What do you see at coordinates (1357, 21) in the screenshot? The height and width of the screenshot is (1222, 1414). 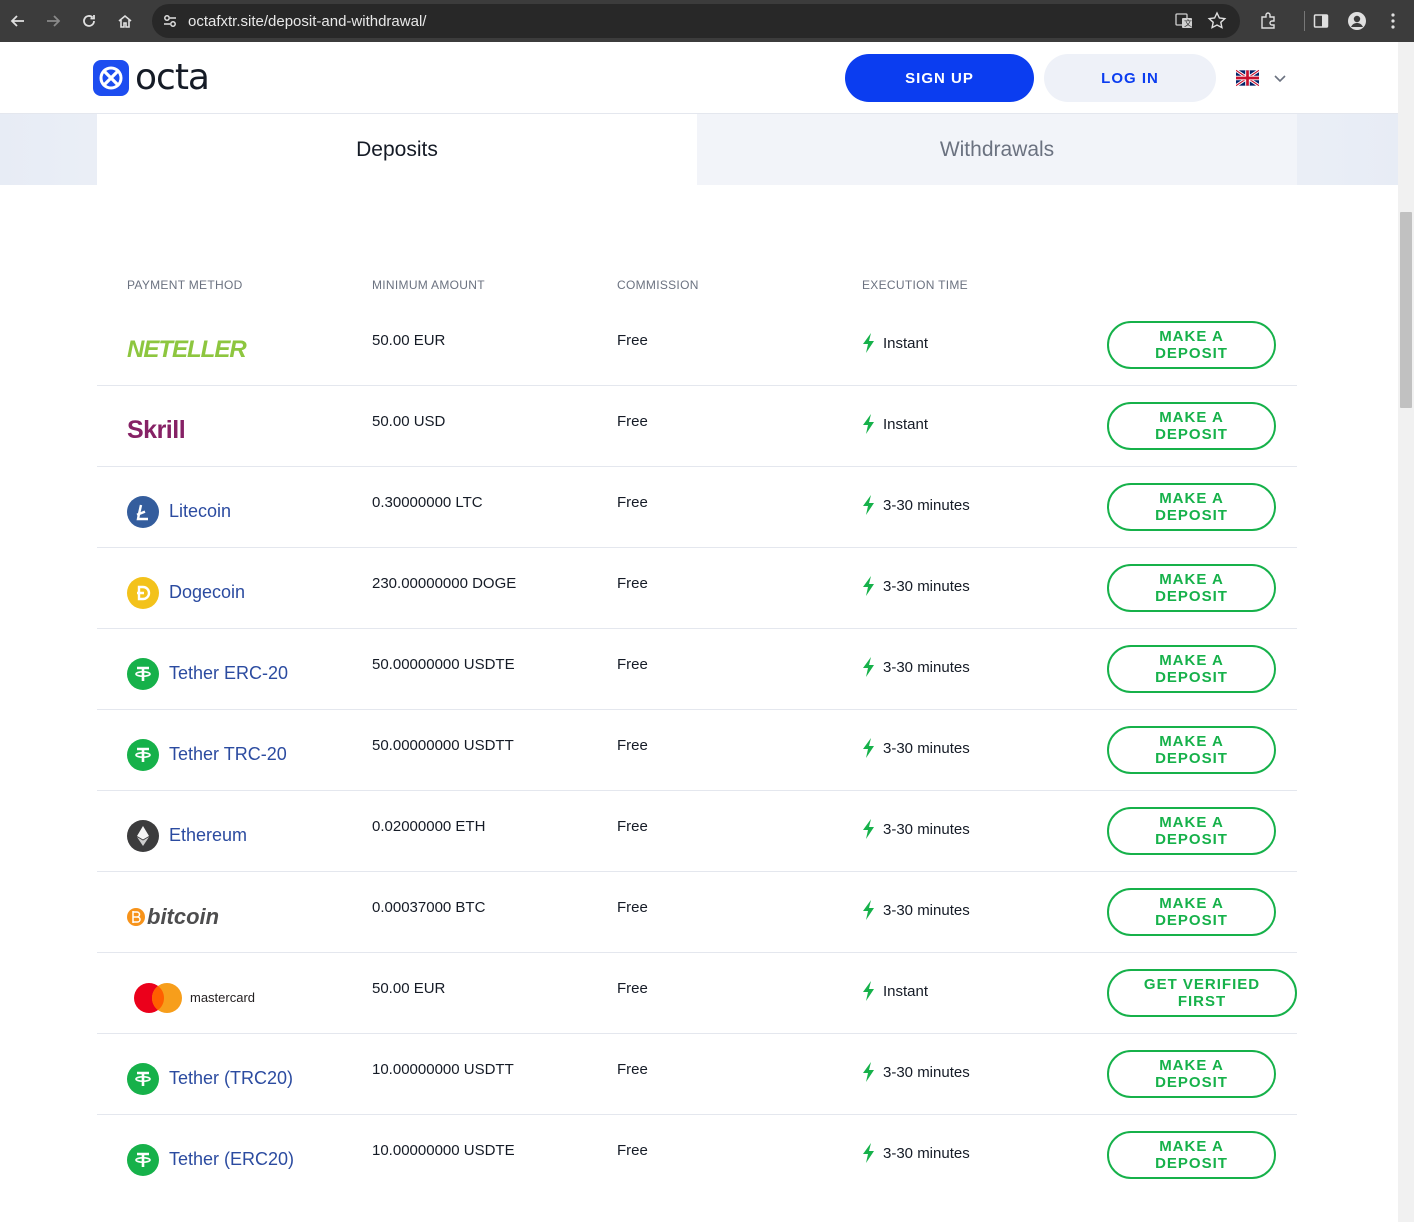 I see `profile-icon` at bounding box center [1357, 21].